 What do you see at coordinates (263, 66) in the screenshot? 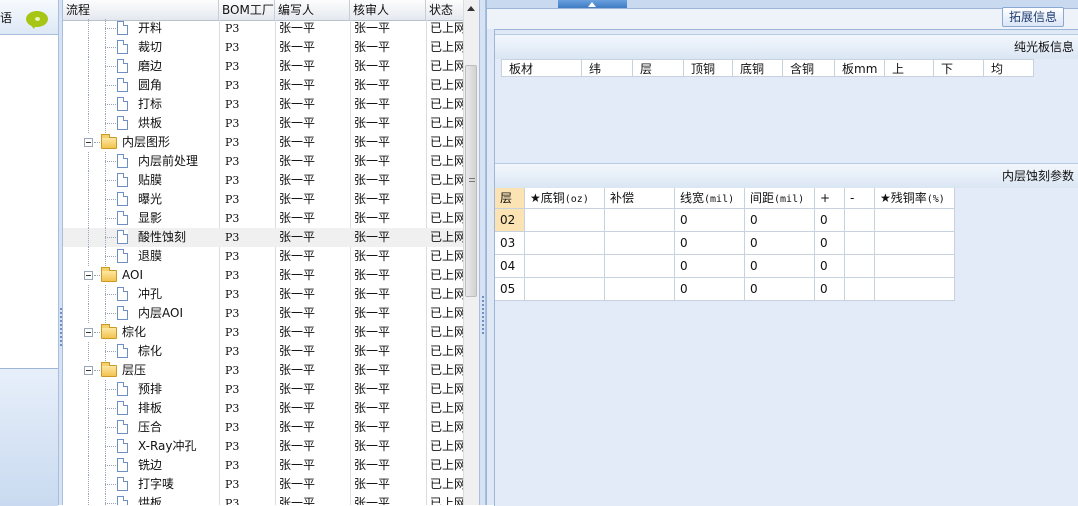
I see `tree-row: 磨边 P3 张一平 张一平 已上网` at bounding box center [263, 66].